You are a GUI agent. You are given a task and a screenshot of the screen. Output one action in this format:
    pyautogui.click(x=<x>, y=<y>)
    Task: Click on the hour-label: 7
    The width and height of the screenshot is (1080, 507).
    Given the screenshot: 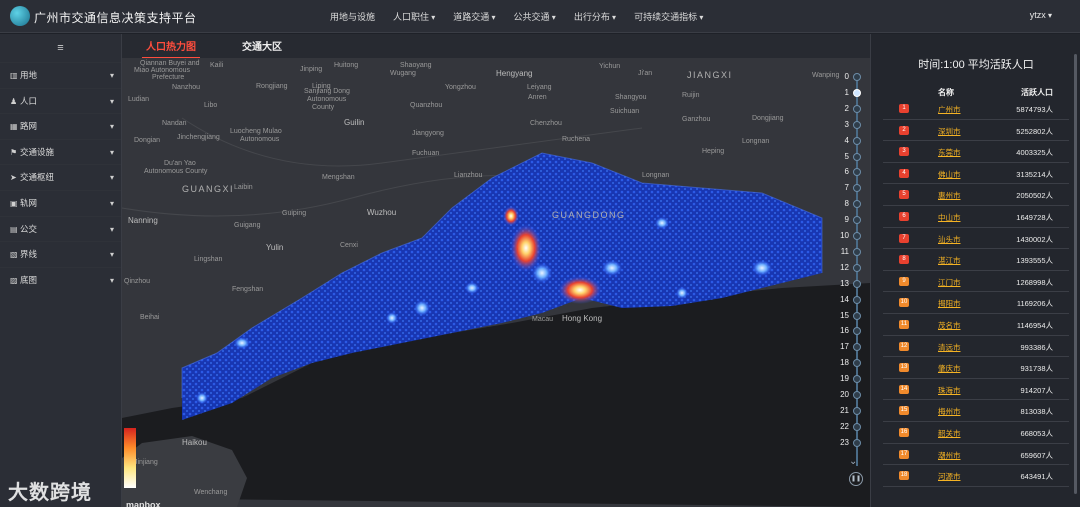 What is the action you would take?
    pyautogui.click(x=840, y=187)
    